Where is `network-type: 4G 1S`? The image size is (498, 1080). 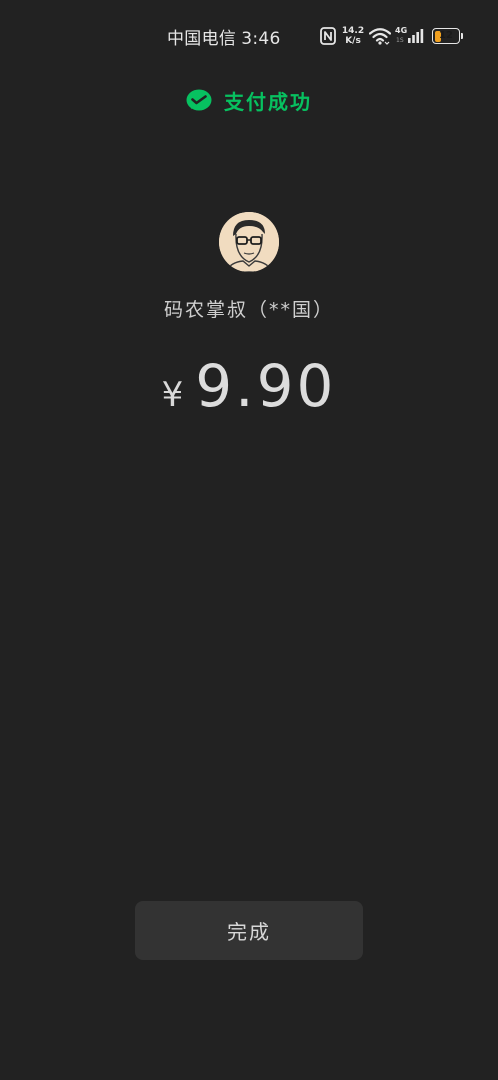
network-type: 4G 1S is located at coordinates (401, 36).